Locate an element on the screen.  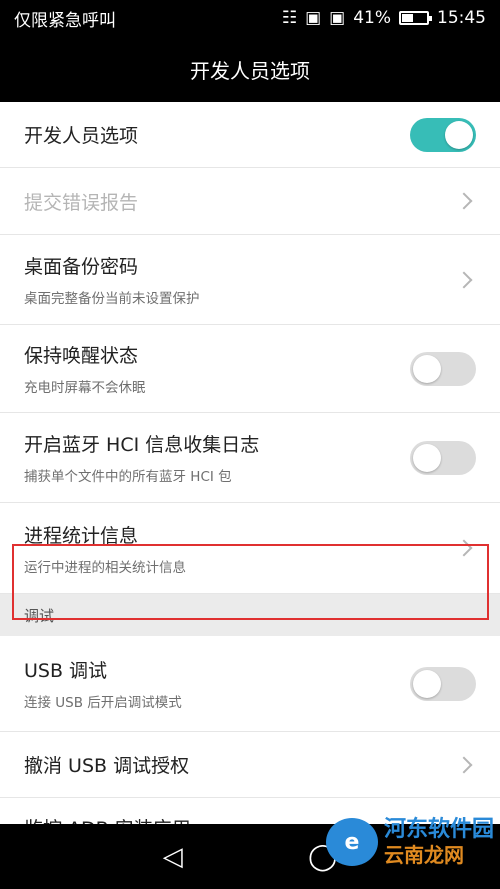
row-subtitle: 充电时屏幕不会休眠 is located at coordinates (85, 388).